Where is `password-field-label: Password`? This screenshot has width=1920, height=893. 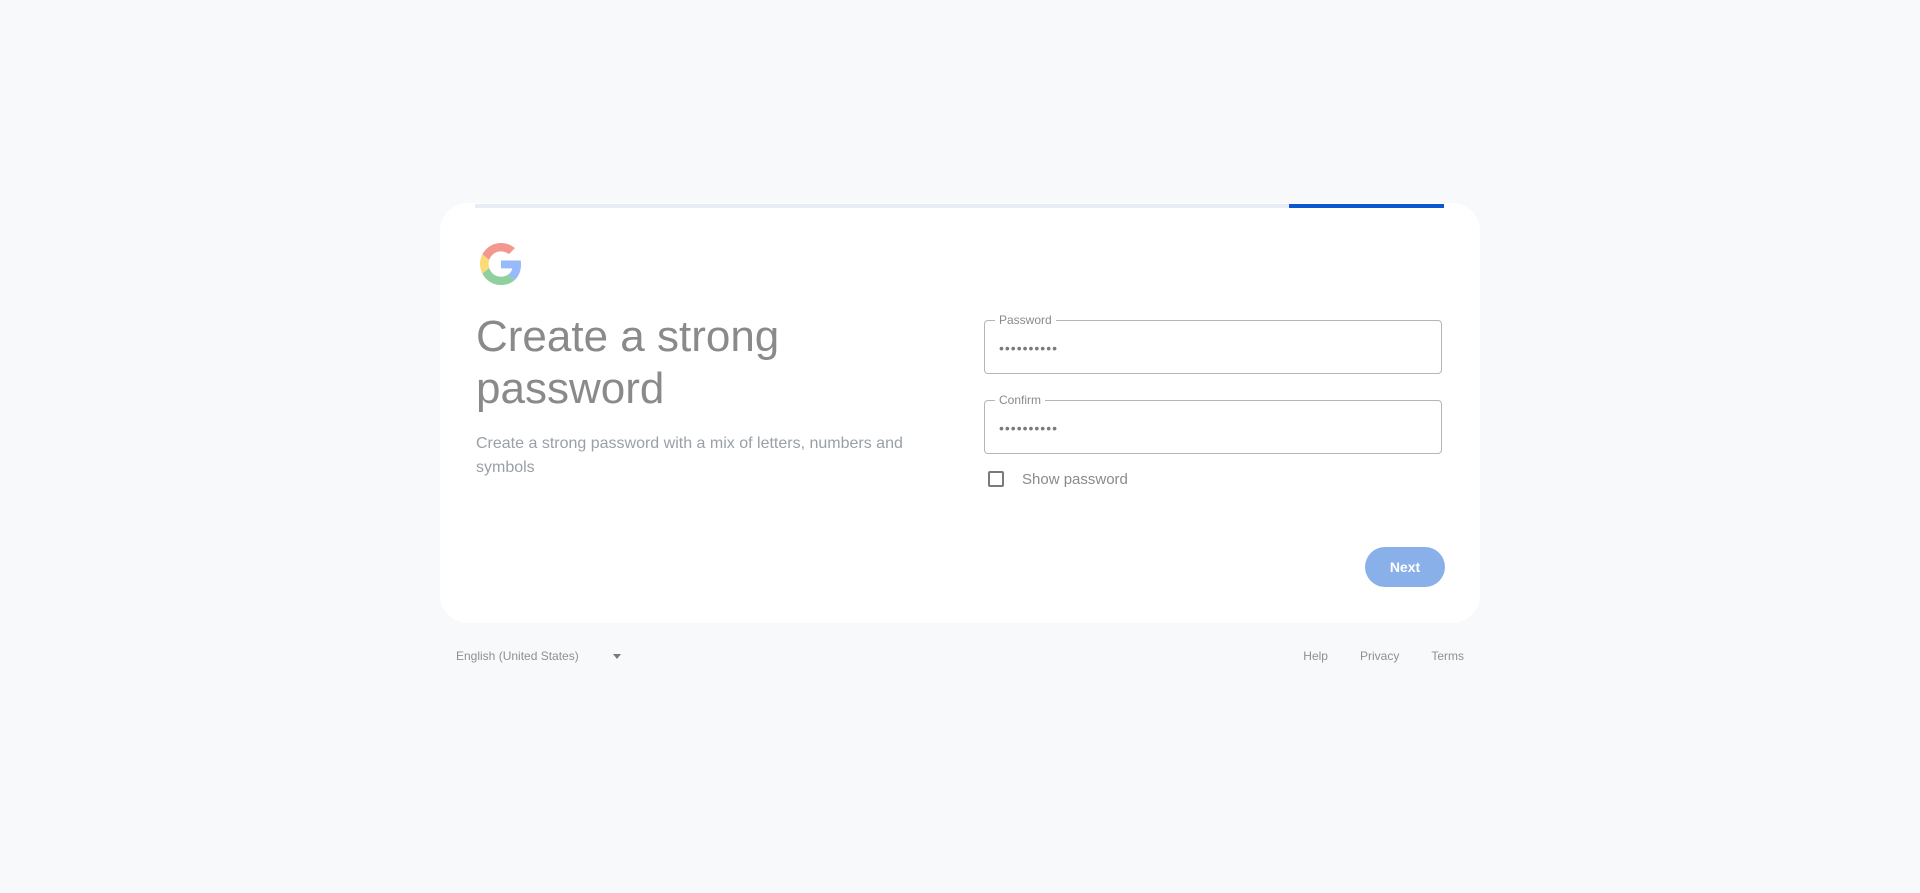 password-field-label: Password is located at coordinates (1025, 320).